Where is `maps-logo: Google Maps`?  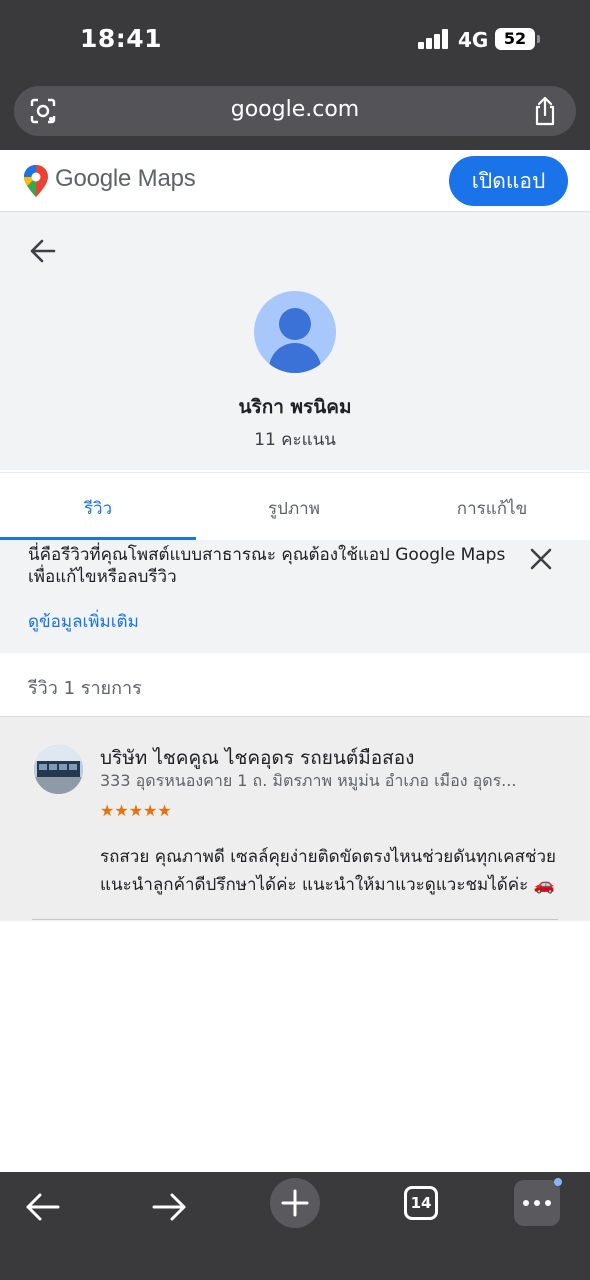
maps-logo: Google Maps is located at coordinates (125, 178).